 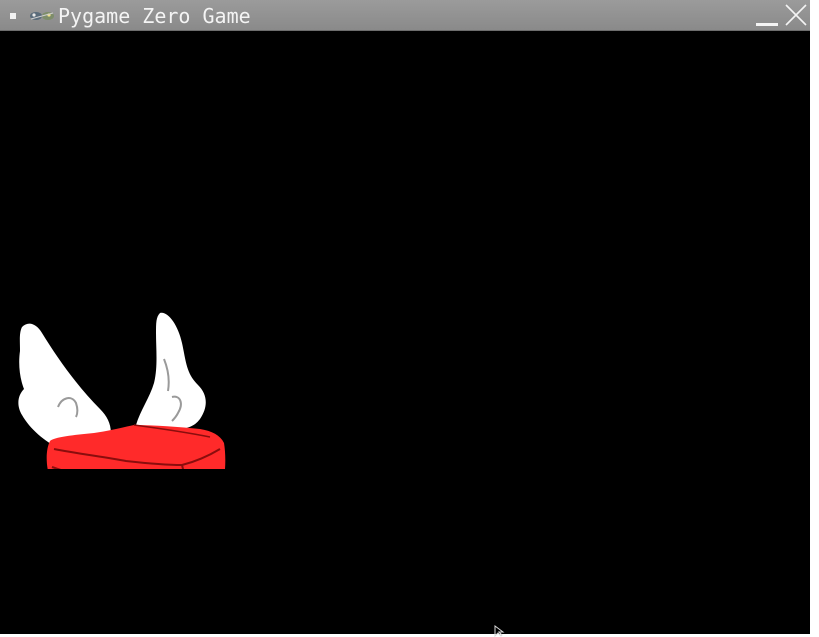 I want to click on minimize-icon, so click(x=767, y=24).